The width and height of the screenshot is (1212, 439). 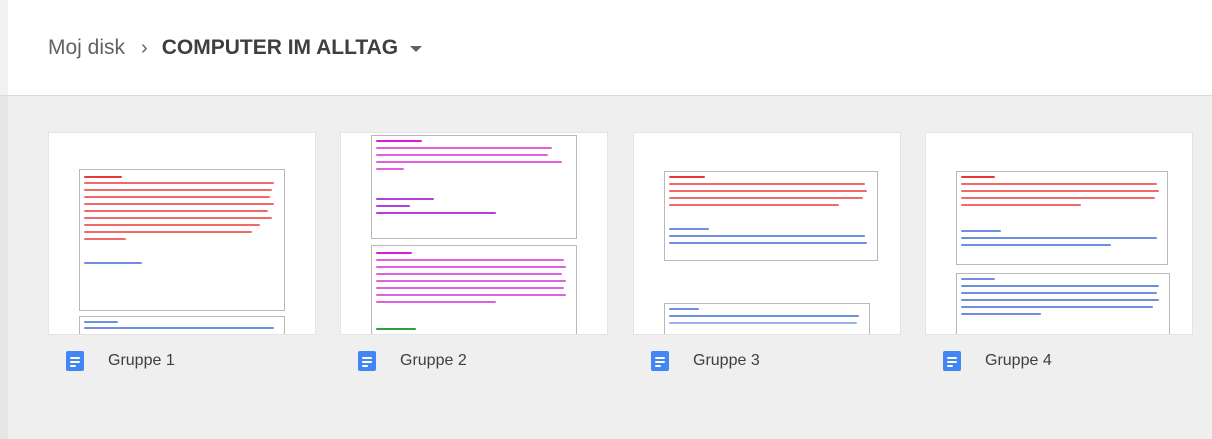 I want to click on file-caption: Gruppe 3, so click(x=767, y=361).